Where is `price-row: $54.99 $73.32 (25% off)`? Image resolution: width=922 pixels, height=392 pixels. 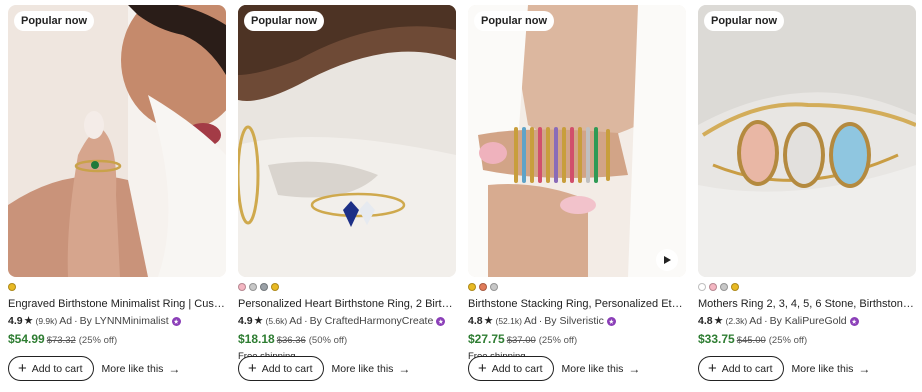
price-row: $54.99 $73.32 (25% off) is located at coordinates (117, 340).